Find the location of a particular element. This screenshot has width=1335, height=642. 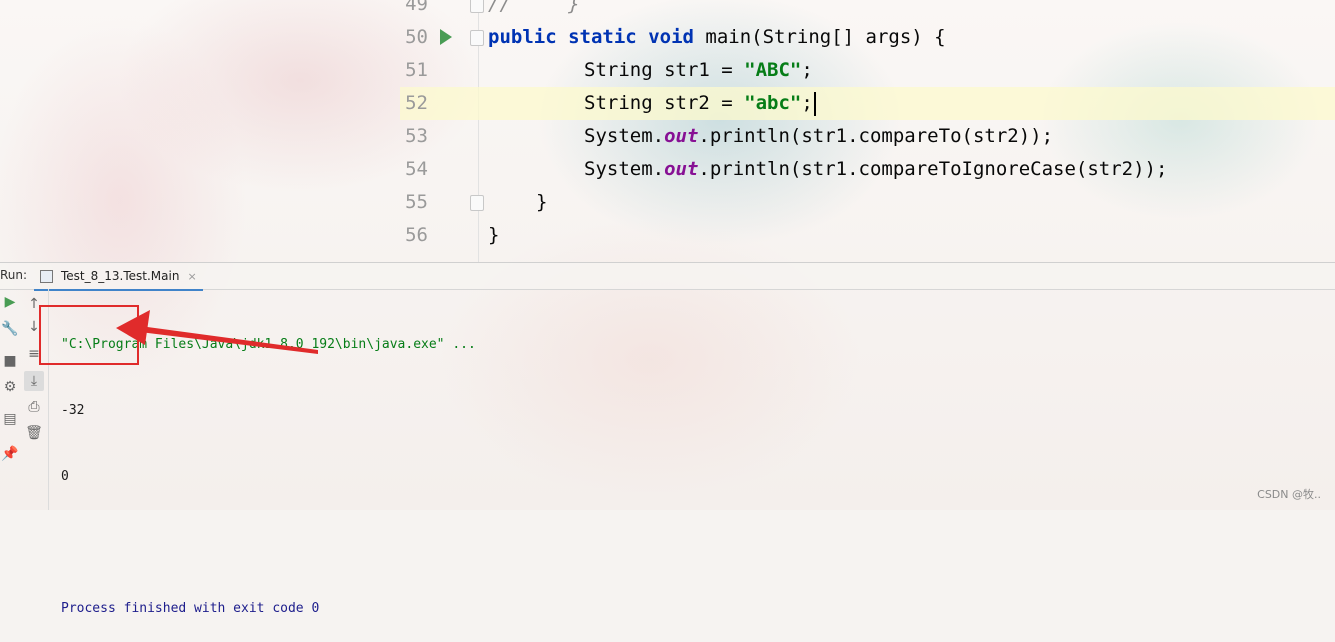

arrow-head is located at coordinates (133, 327).